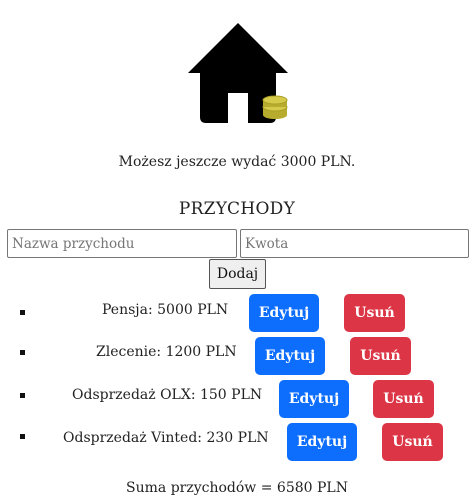  What do you see at coordinates (237, 209) in the screenshot?
I see `income-section-title: PRZYCHODY` at bounding box center [237, 209].